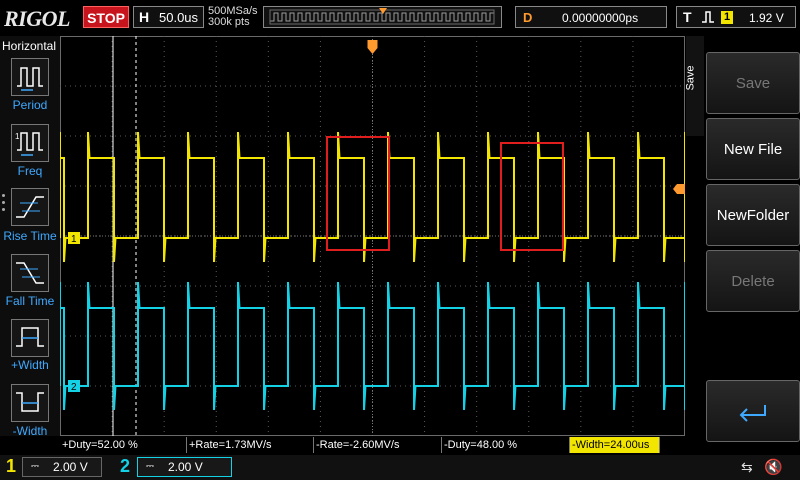  I want to click on positive-width-icon, so click(30, 337).